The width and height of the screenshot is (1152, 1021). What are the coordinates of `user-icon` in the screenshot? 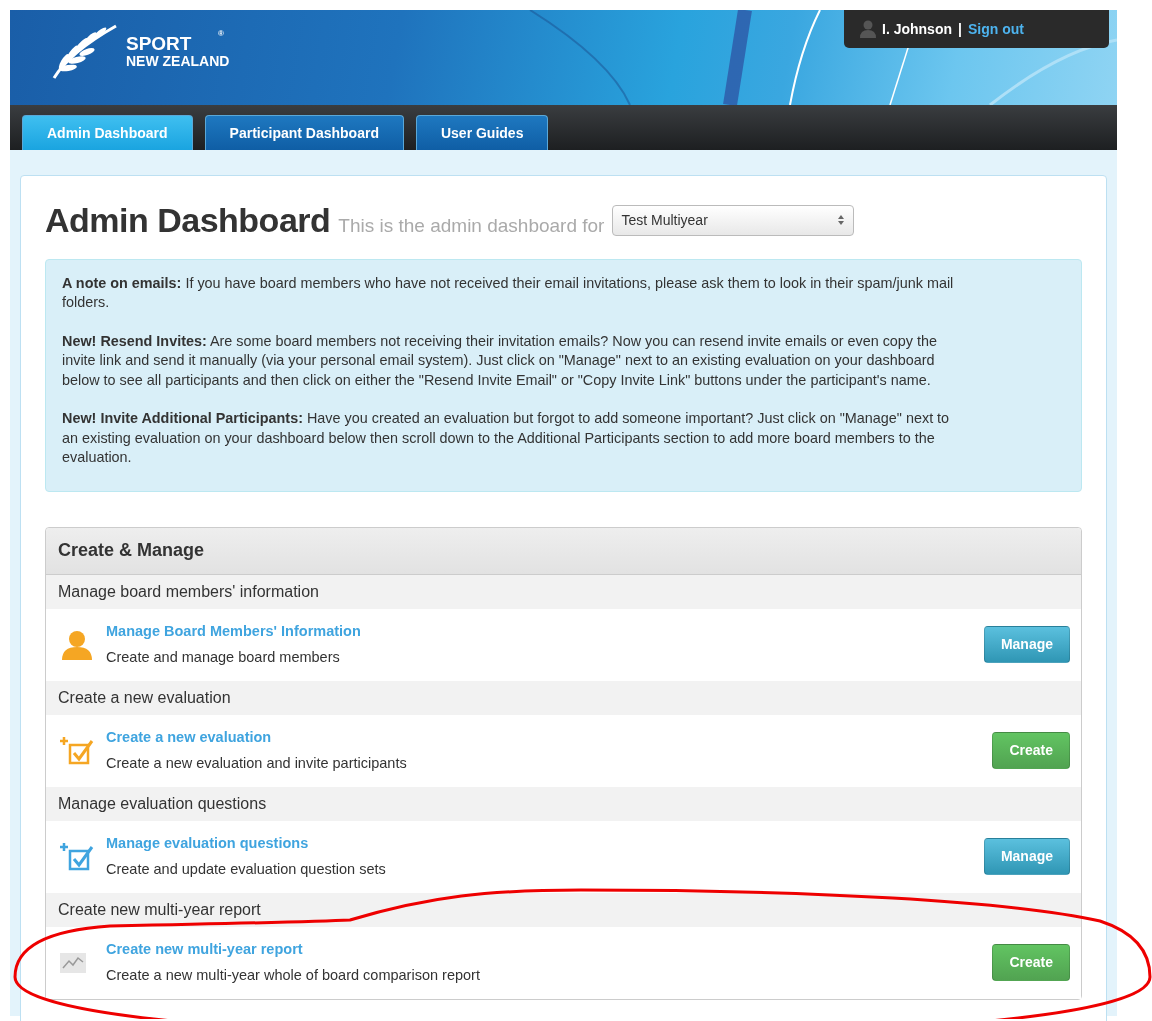 It's located at (868, 29).